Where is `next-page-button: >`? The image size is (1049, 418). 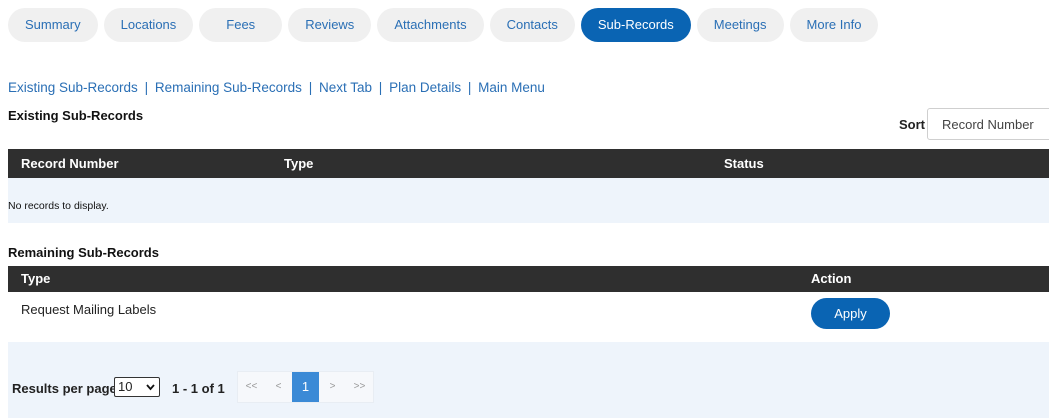 next-page-button: > is located at coordinates (332, 387).